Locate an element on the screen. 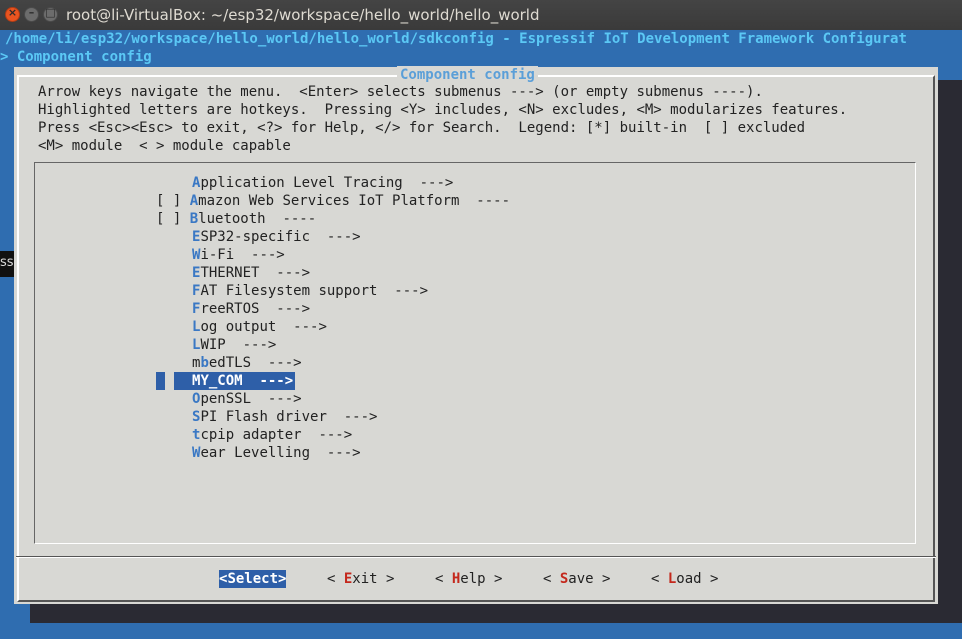 The height and width of the screenshot is (639, 962). menu-item-label: i-Fi ---> is located at coordinates (242, 255).